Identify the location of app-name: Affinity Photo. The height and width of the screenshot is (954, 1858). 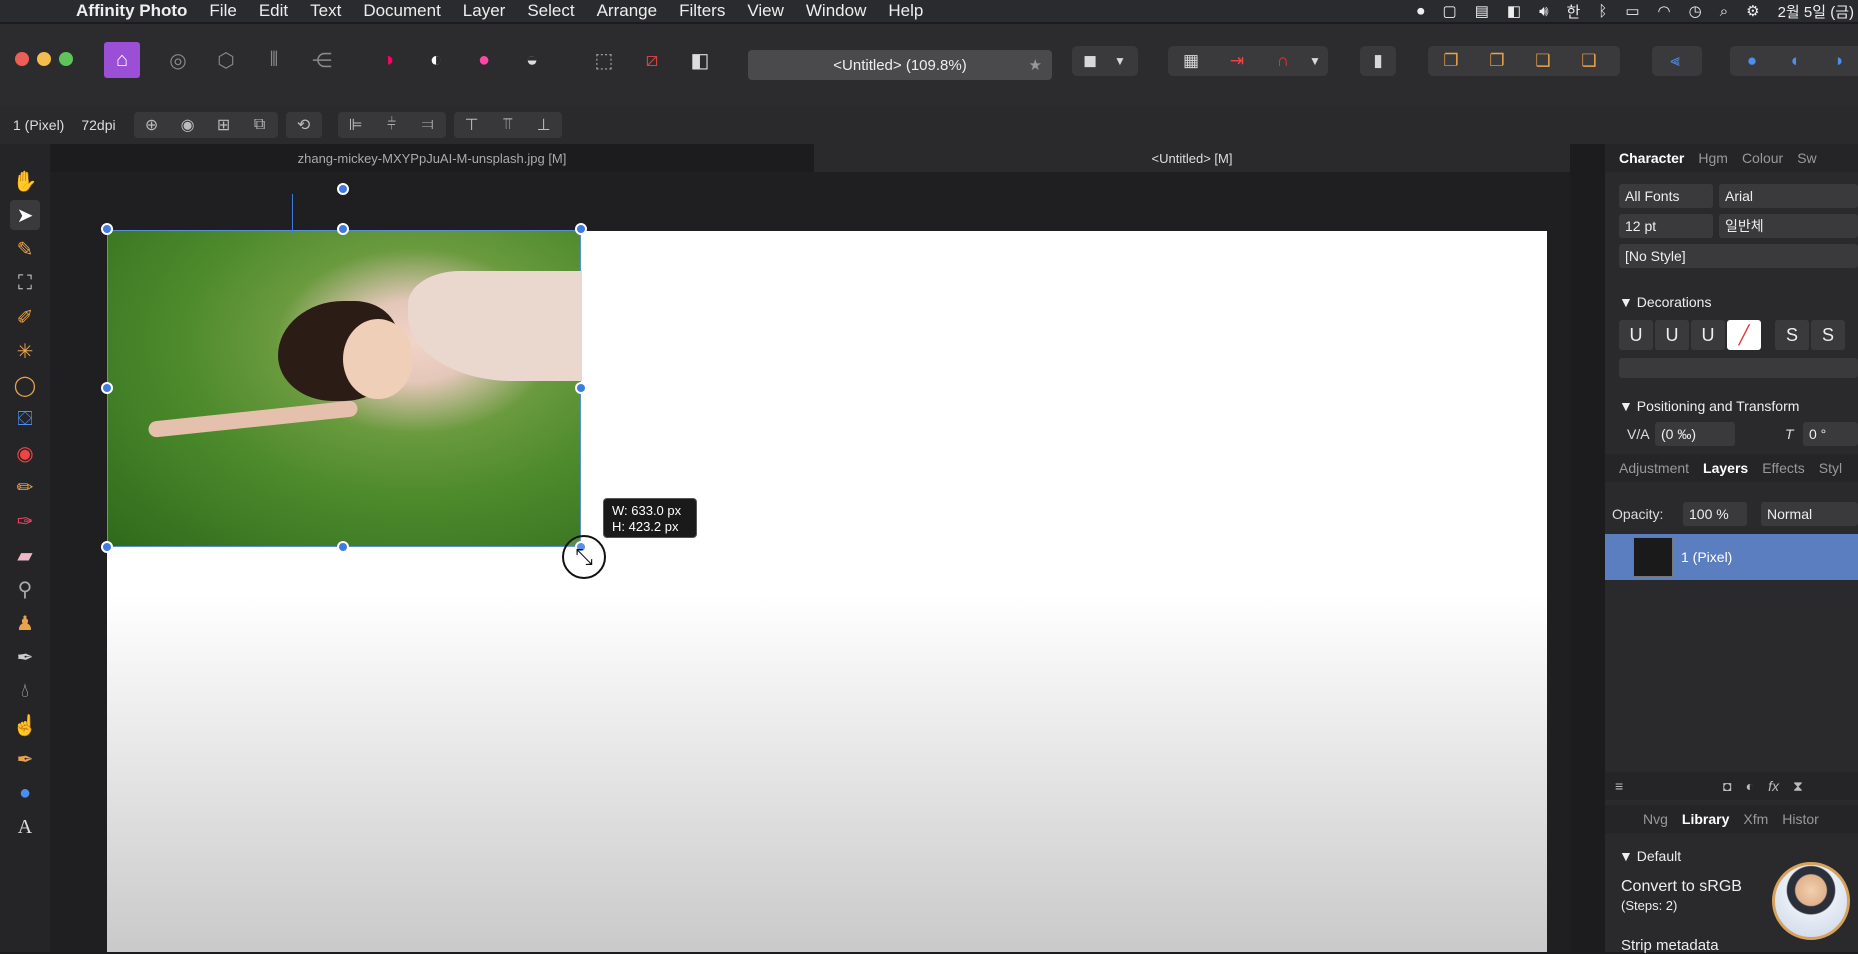
(131, 11).